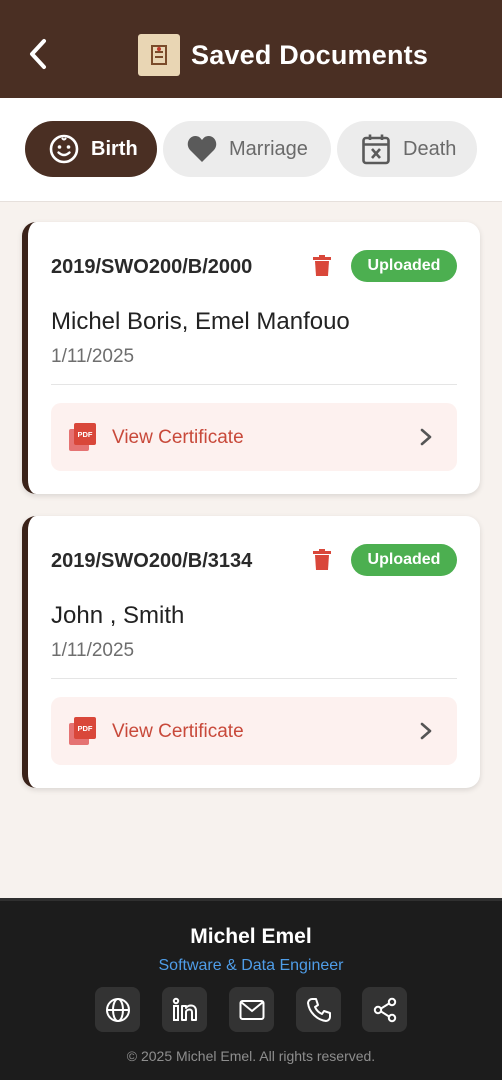  I want to click on share-icon, so click(384, 1009).